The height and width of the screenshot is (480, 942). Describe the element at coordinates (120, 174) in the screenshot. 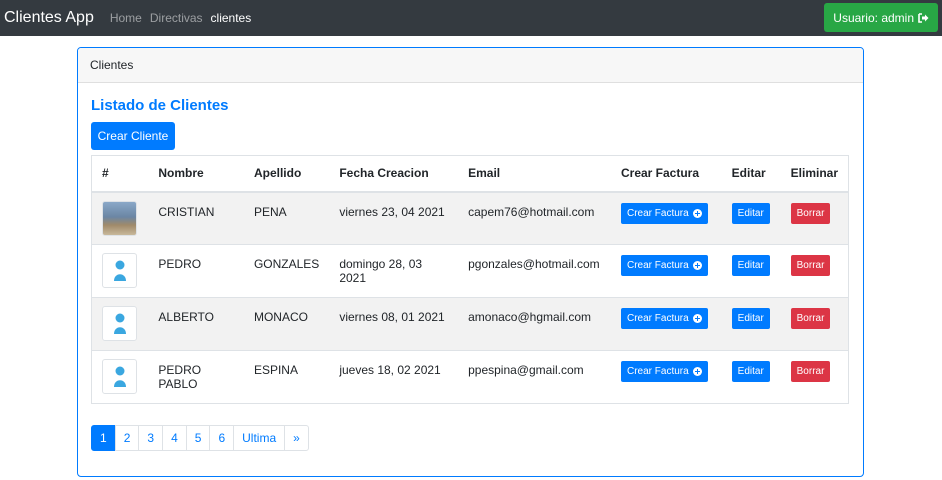

I see `header-number: #` at that location.